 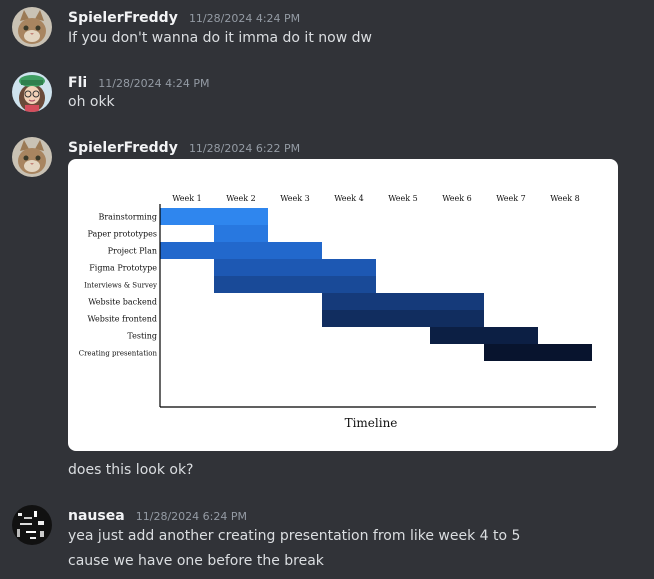 What do you see at coordinates (122, 319) in the screenshot?
I see `task-label: Website frontend` at bounding box center [122, 319].